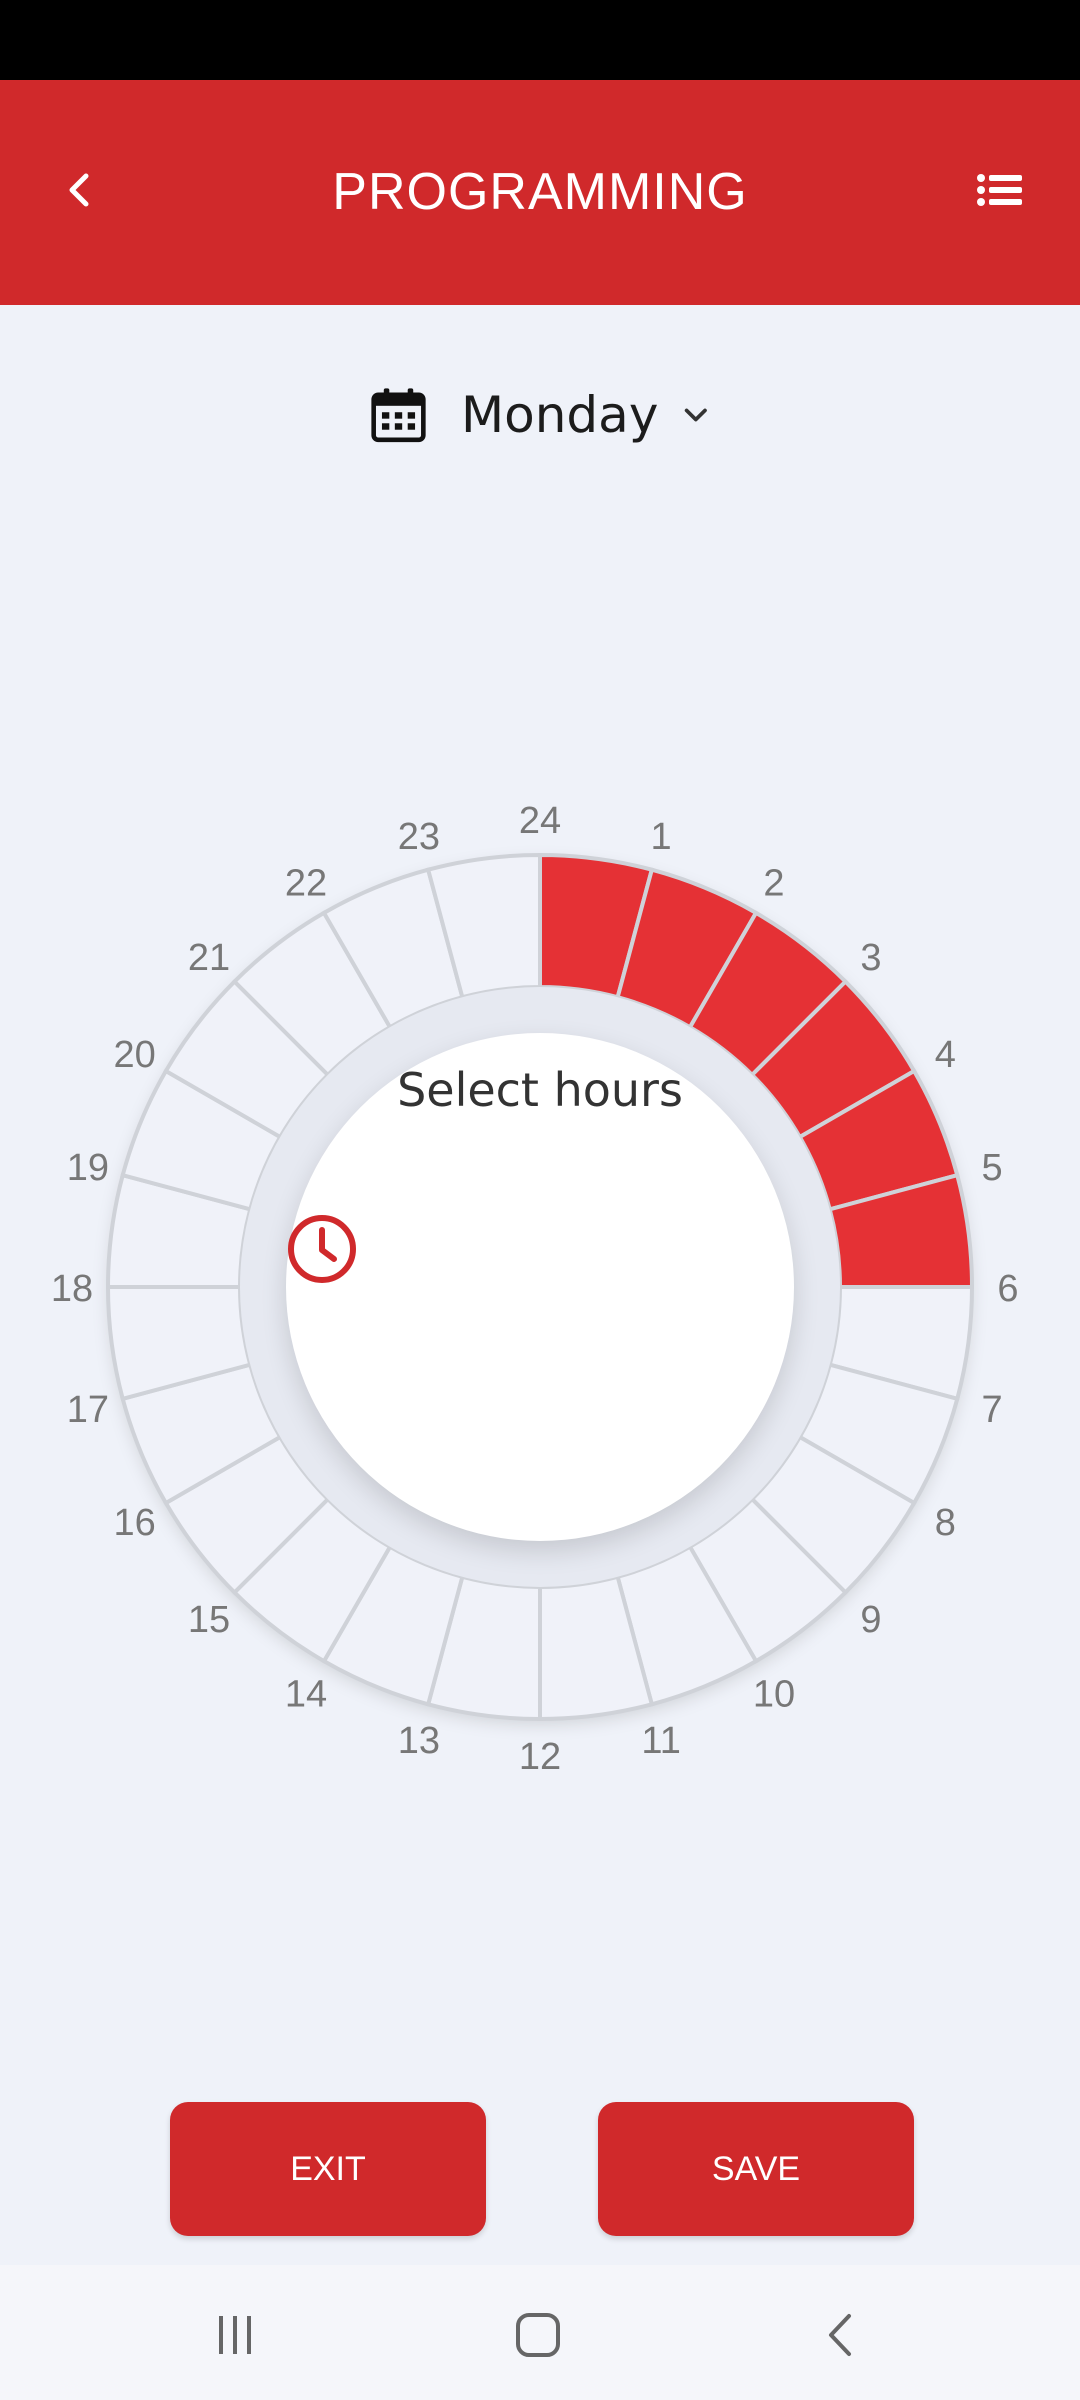 This screenshot has height=2400, width=1080. What do you see at coordinates (540, 821) in the screenshot?
I see `hour-label-24: 24` at bounding box center [540, 821].